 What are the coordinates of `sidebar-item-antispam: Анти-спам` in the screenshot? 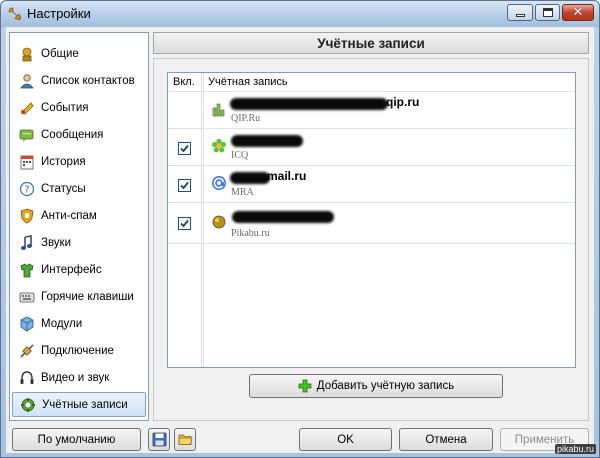 It's located at (79, 215).